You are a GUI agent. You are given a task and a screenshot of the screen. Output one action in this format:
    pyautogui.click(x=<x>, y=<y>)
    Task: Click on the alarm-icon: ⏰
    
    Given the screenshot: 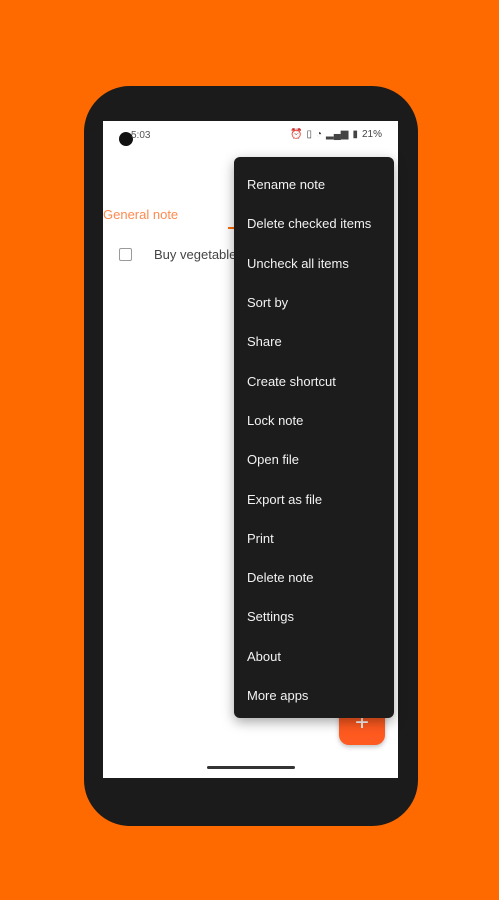 What is the action you would take?
    pyautogui.click(x=296, y=134)
    